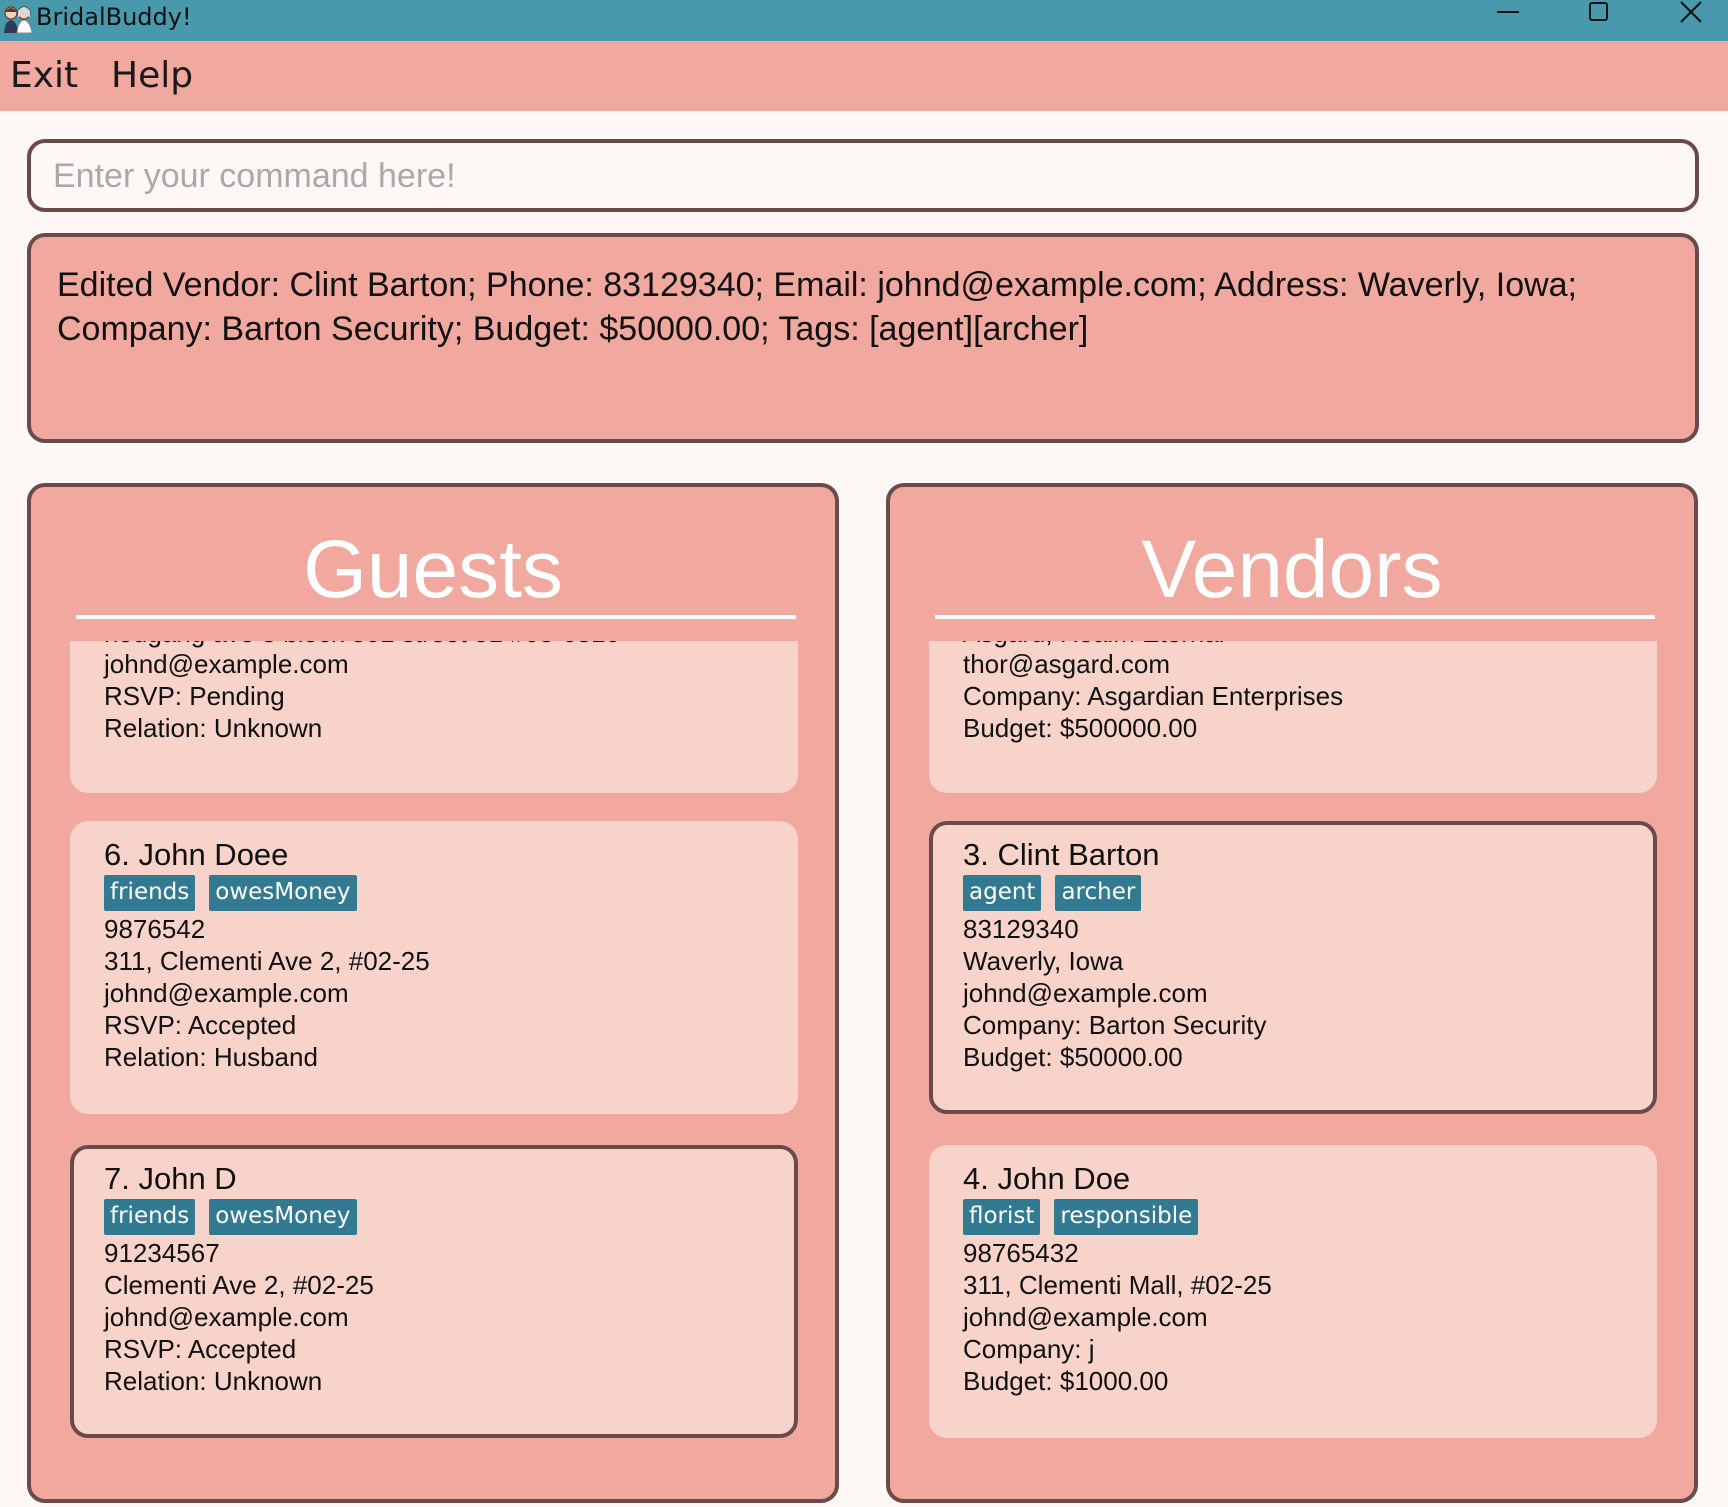 Image resolution: width=1728 pixels, height=1507 pixels. I want to click on guest-phone: 9876542, so click(155, 929).